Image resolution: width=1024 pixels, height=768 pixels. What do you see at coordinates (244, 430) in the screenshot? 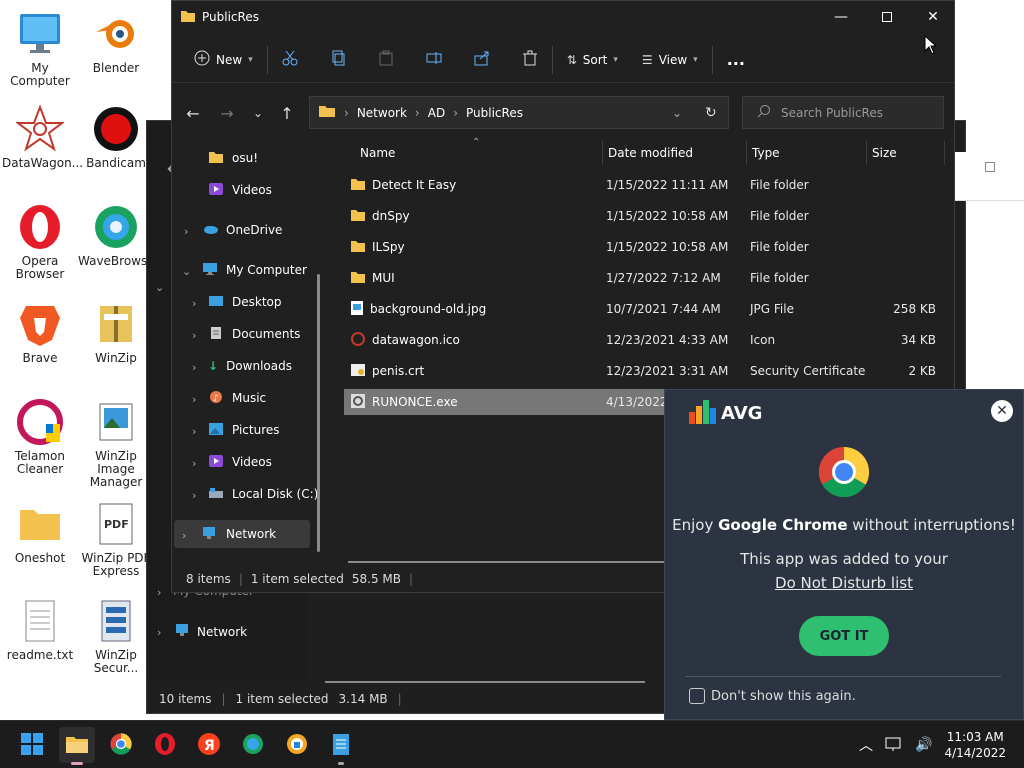
I see `nav-item-pictures: Pictures` at bounding box center [244, 430].